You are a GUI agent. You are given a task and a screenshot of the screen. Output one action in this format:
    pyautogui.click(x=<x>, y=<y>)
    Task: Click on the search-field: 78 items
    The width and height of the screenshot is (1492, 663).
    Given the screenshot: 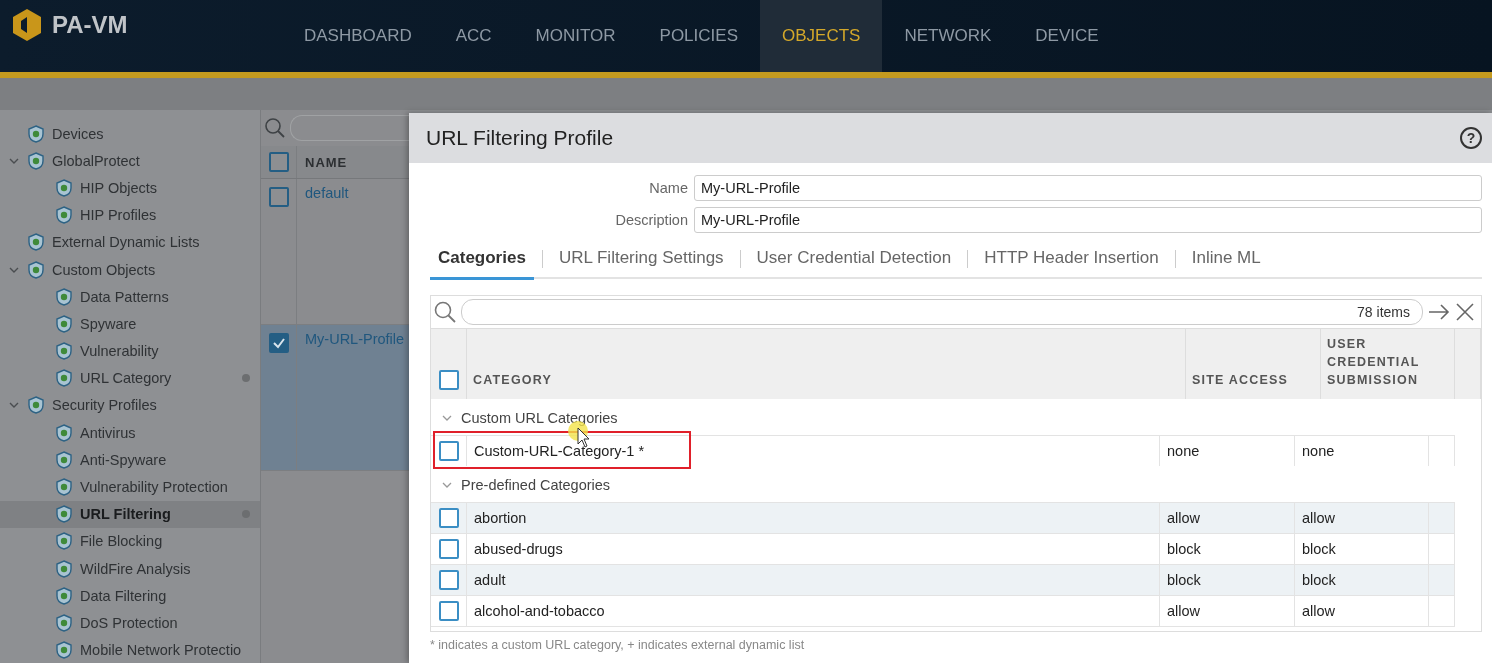 What is the action you would take?
    pyautogui.click(x=942, y=312)
    